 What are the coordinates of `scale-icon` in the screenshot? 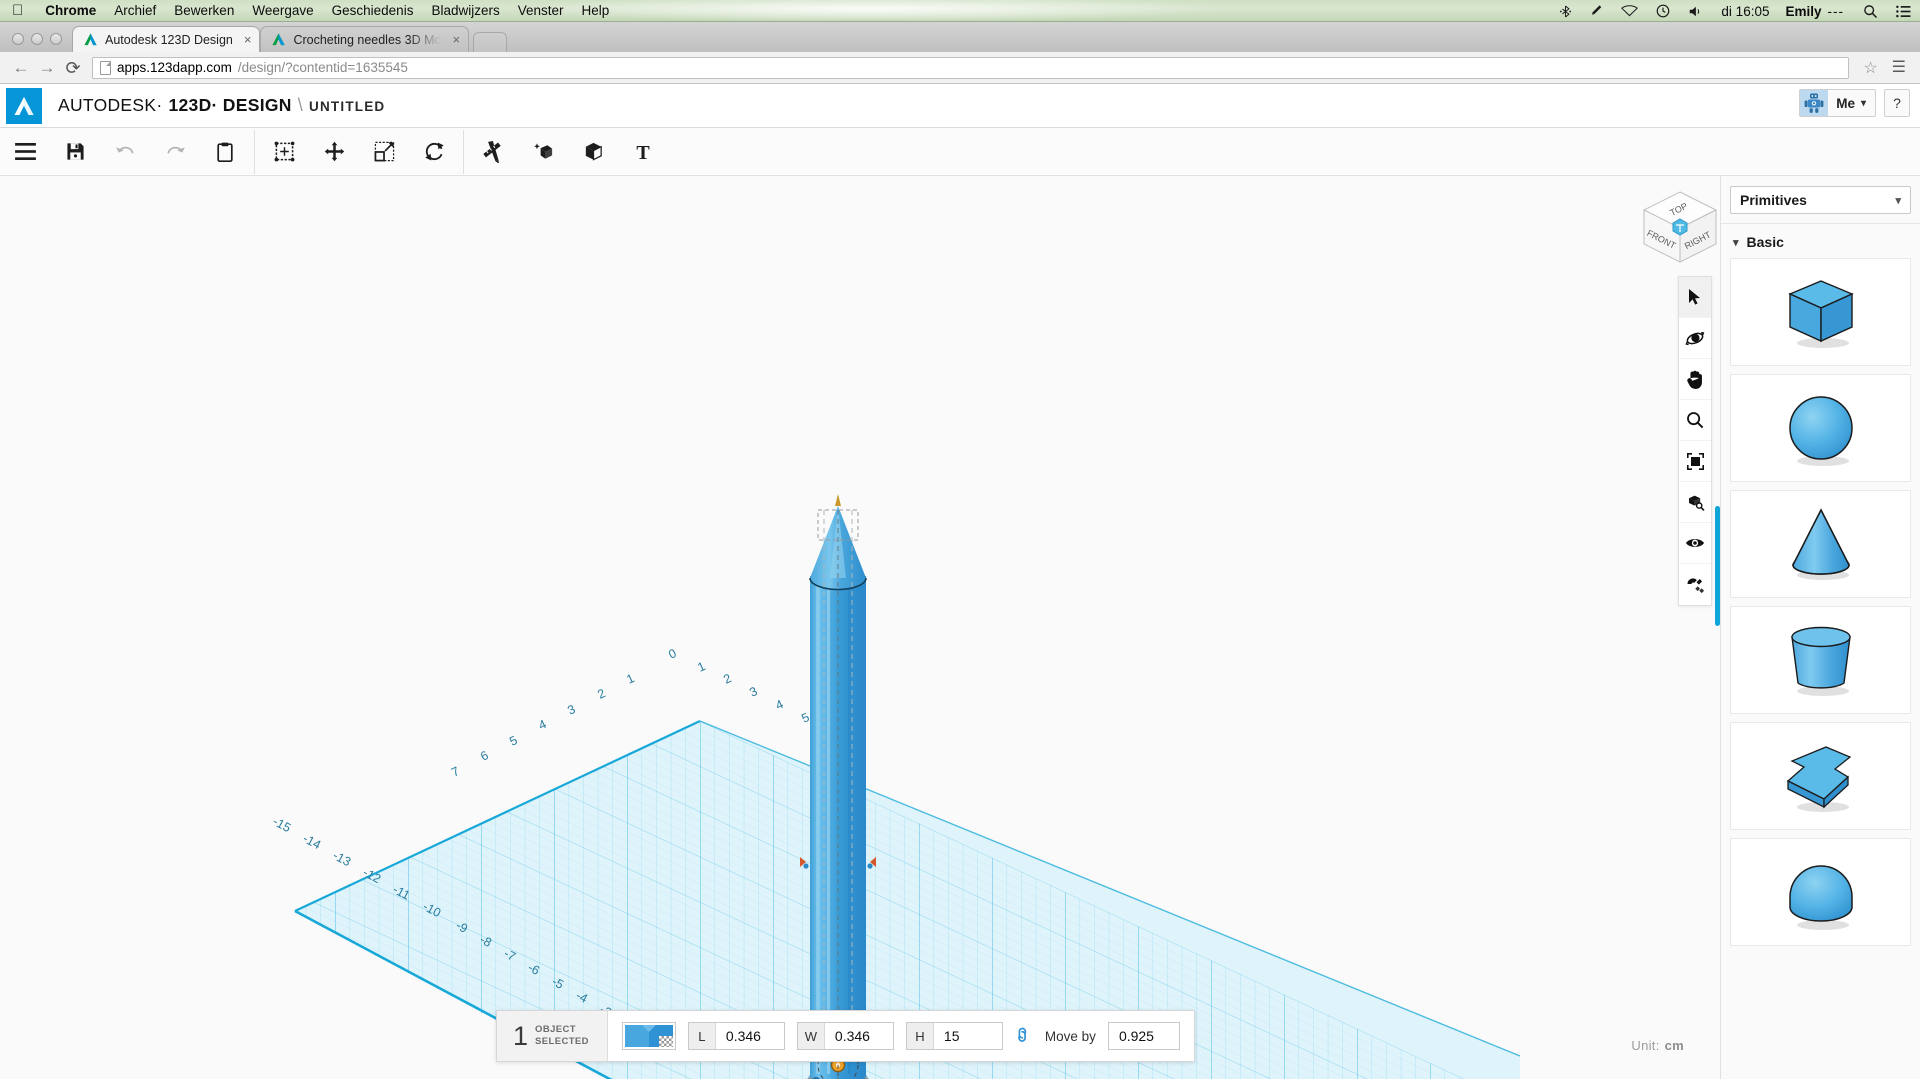 It's located at (384, 152).